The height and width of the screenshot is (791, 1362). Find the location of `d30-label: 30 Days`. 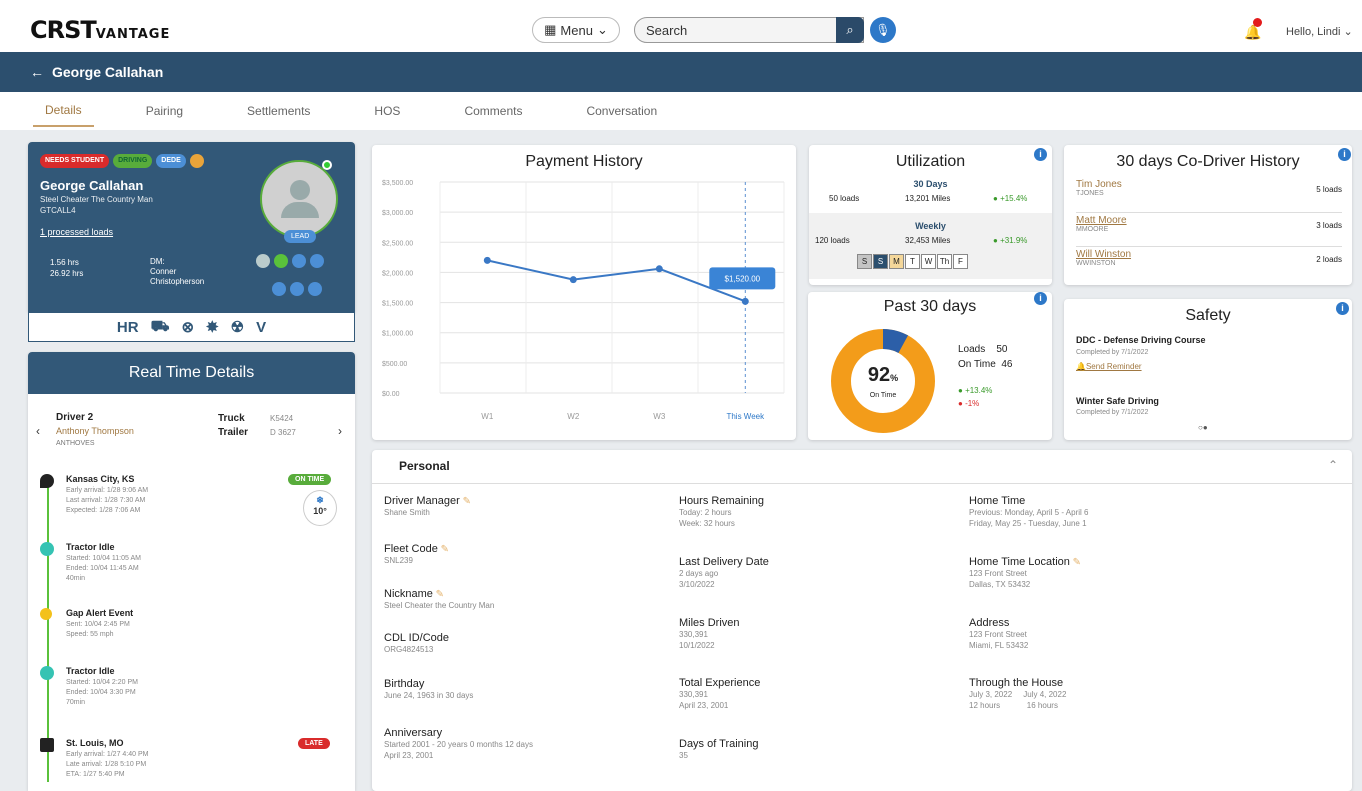

d30-label: 30 Days is located at coordinates (930, 184).